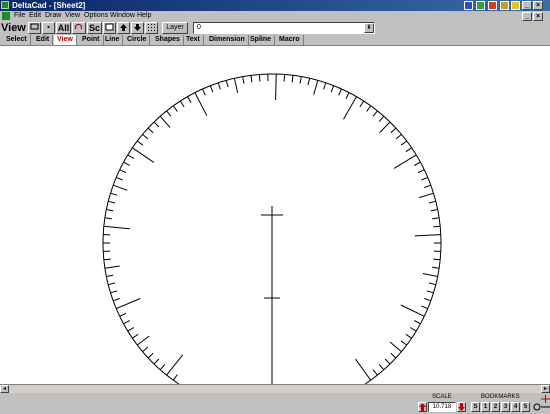 The height and width of the screenshot is (414, 550). Describe the element at coordinates (4, 389) in the screenshot. I see `scroll-left-icon: ◂` at that location.